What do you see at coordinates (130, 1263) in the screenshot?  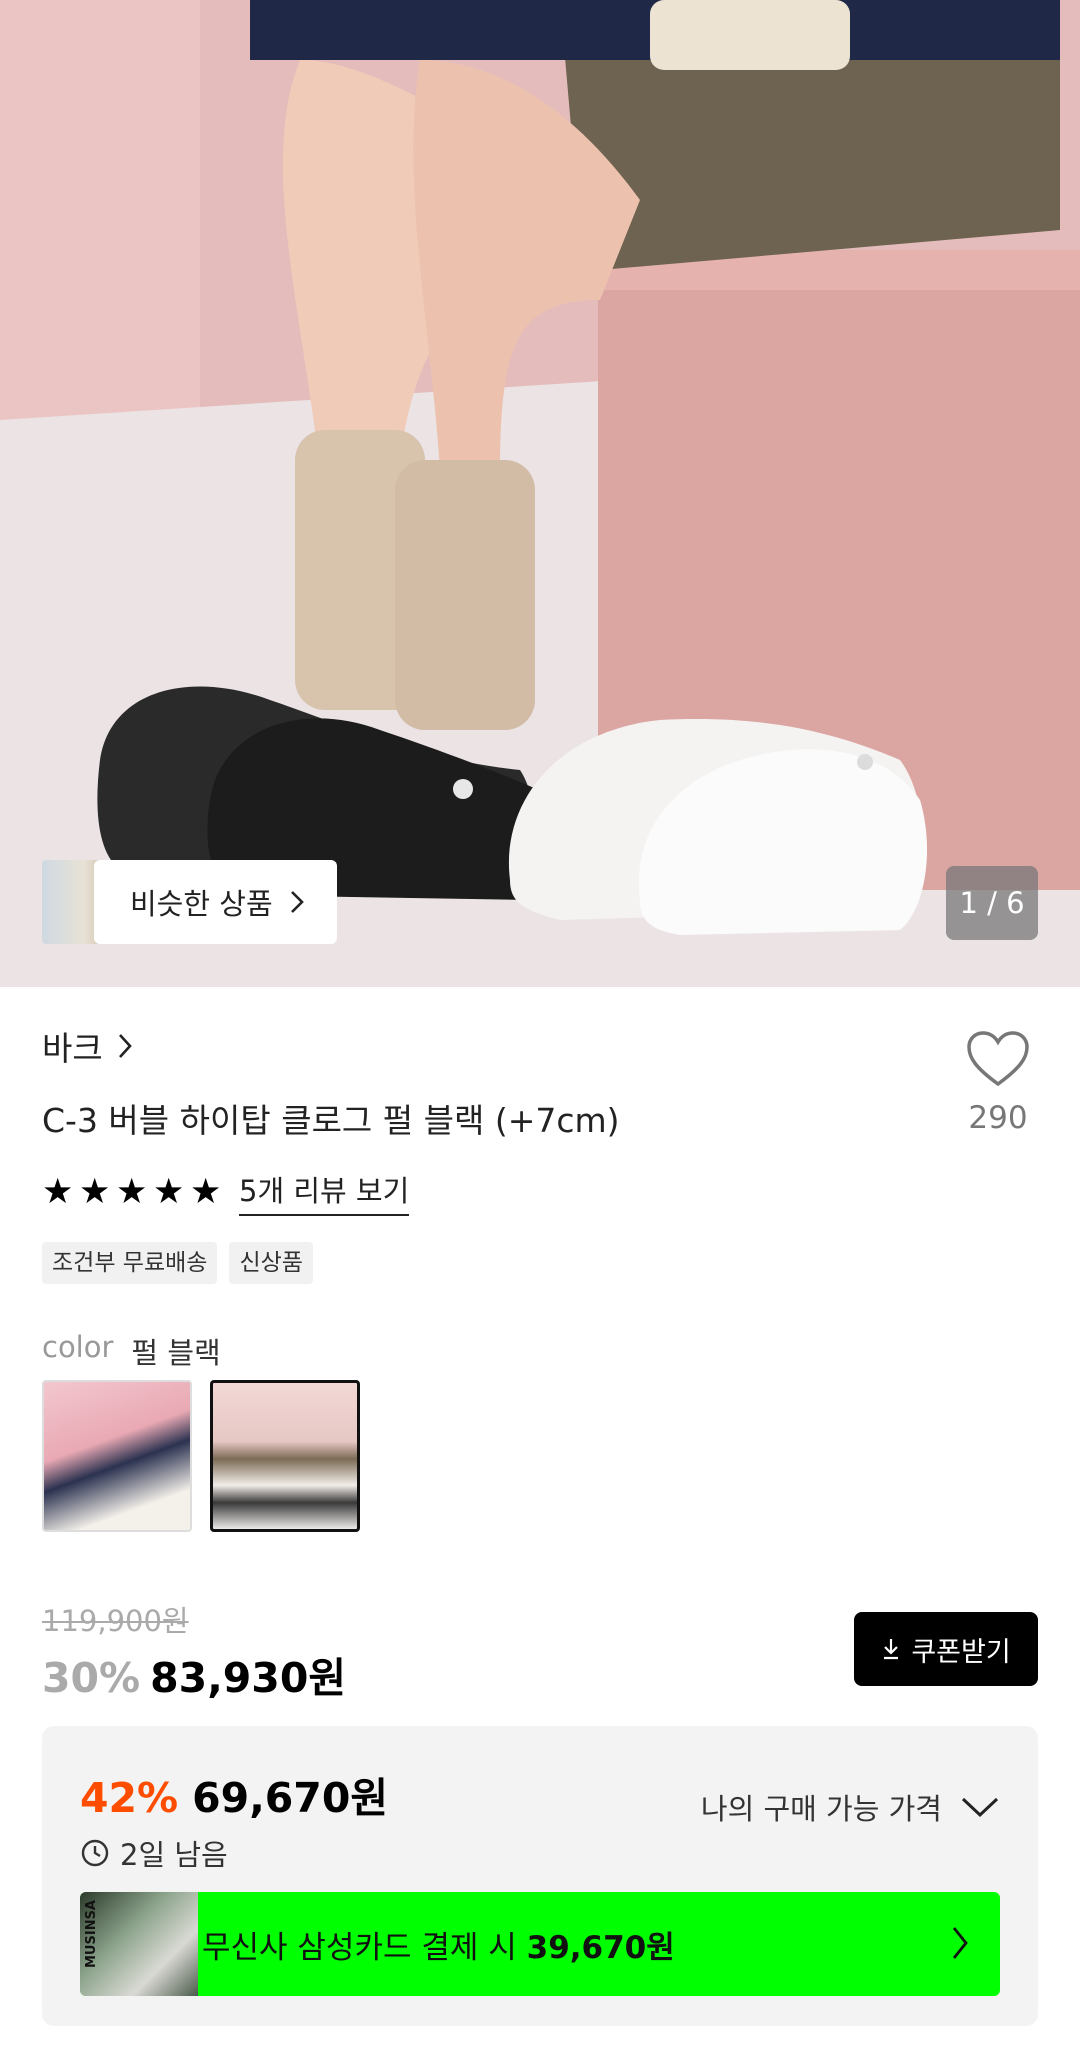 I see `tag-free-shipping: 조건부 무료배송` at bounding box center [130, 1263].